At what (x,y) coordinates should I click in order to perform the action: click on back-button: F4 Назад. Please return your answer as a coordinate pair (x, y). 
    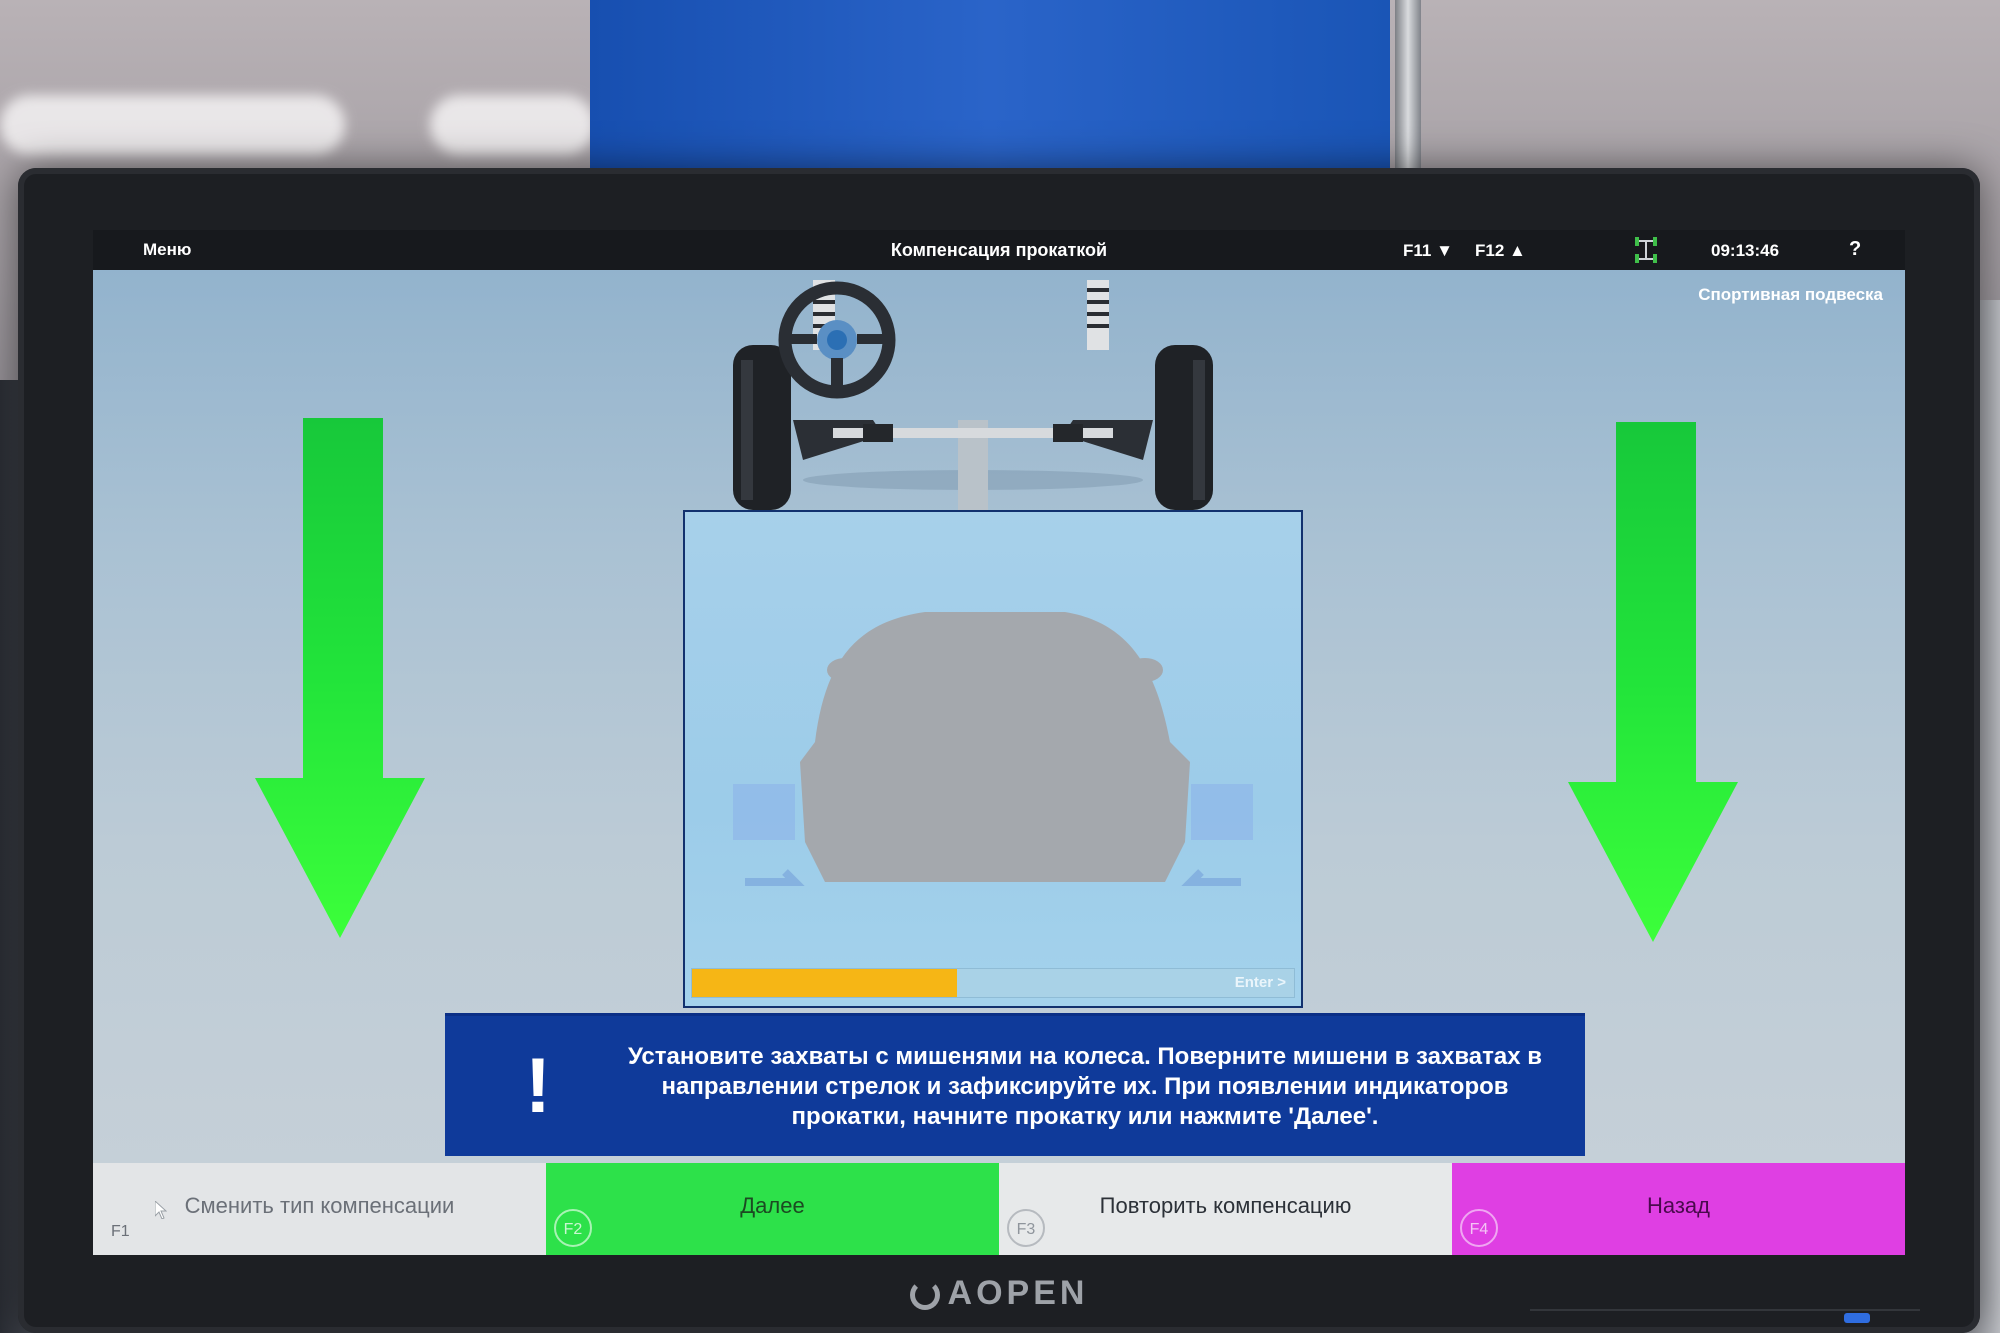
    Looking at the image, I should click on (1678, 1209).